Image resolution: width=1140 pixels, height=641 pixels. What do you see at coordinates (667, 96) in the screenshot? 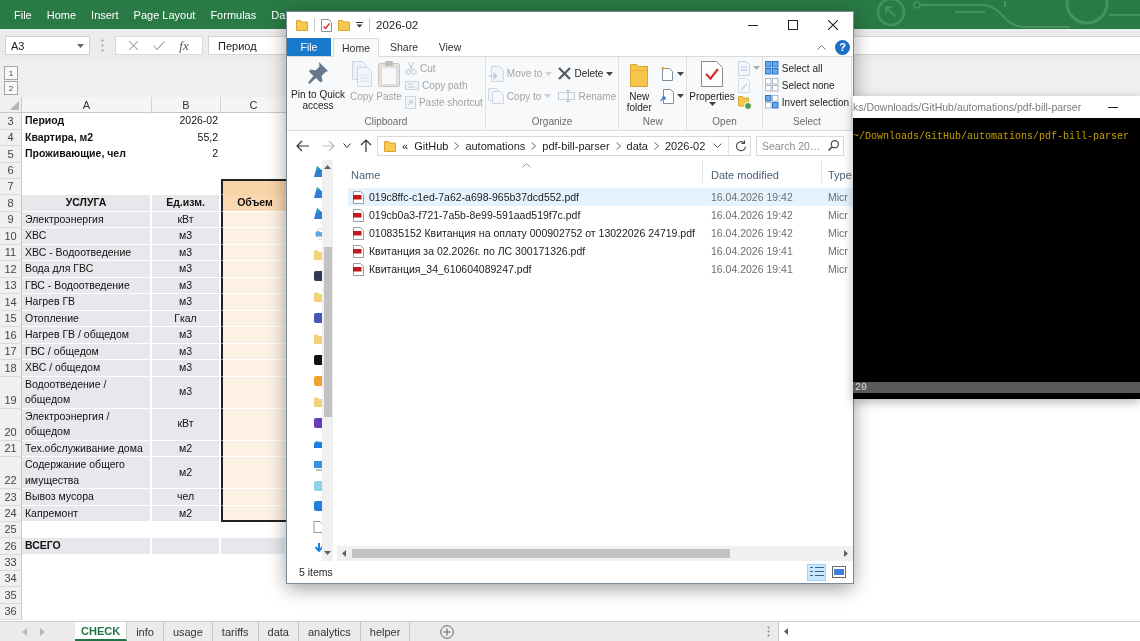
I see `document-arrow-icon` at bounding box center [667, 96].